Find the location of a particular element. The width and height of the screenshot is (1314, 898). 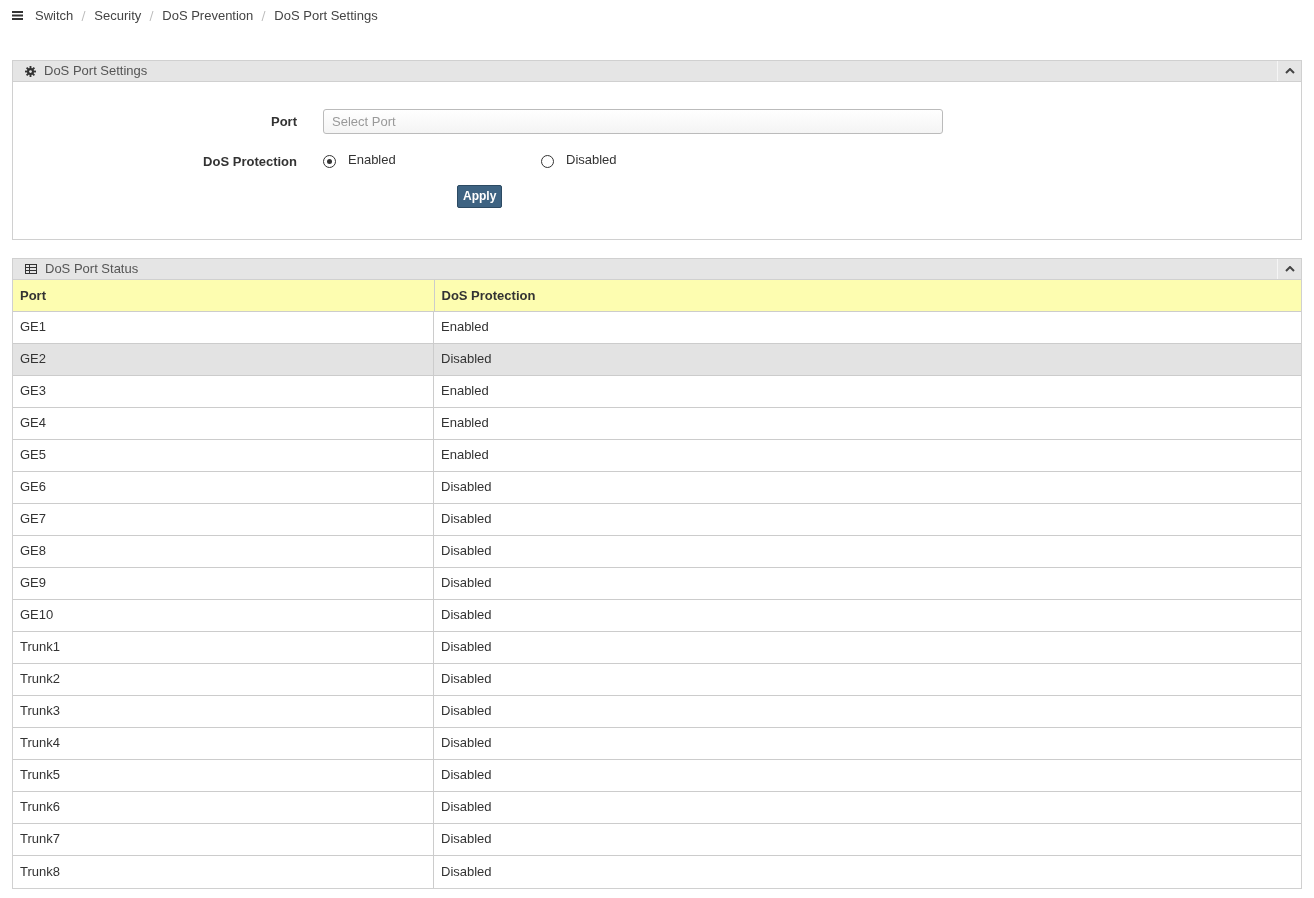

table-row: GE4 Enabled is located at coordinates (657, 423).